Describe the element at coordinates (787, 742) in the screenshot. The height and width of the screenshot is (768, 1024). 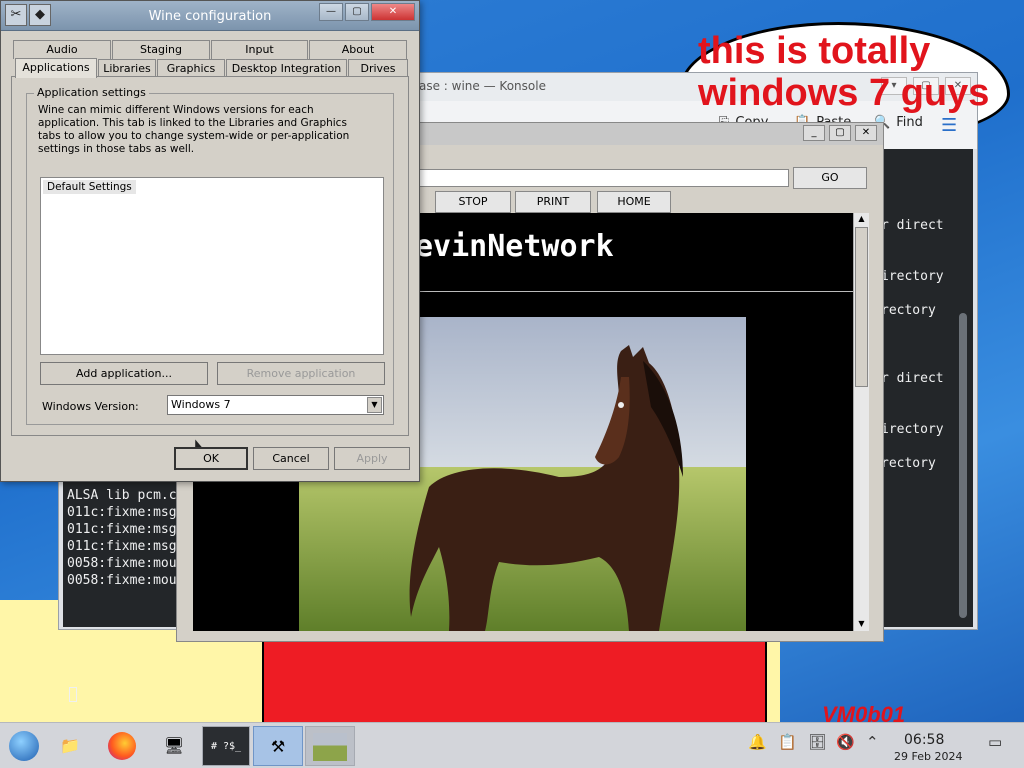
I see `clipboard-icon: 📋` at that location.